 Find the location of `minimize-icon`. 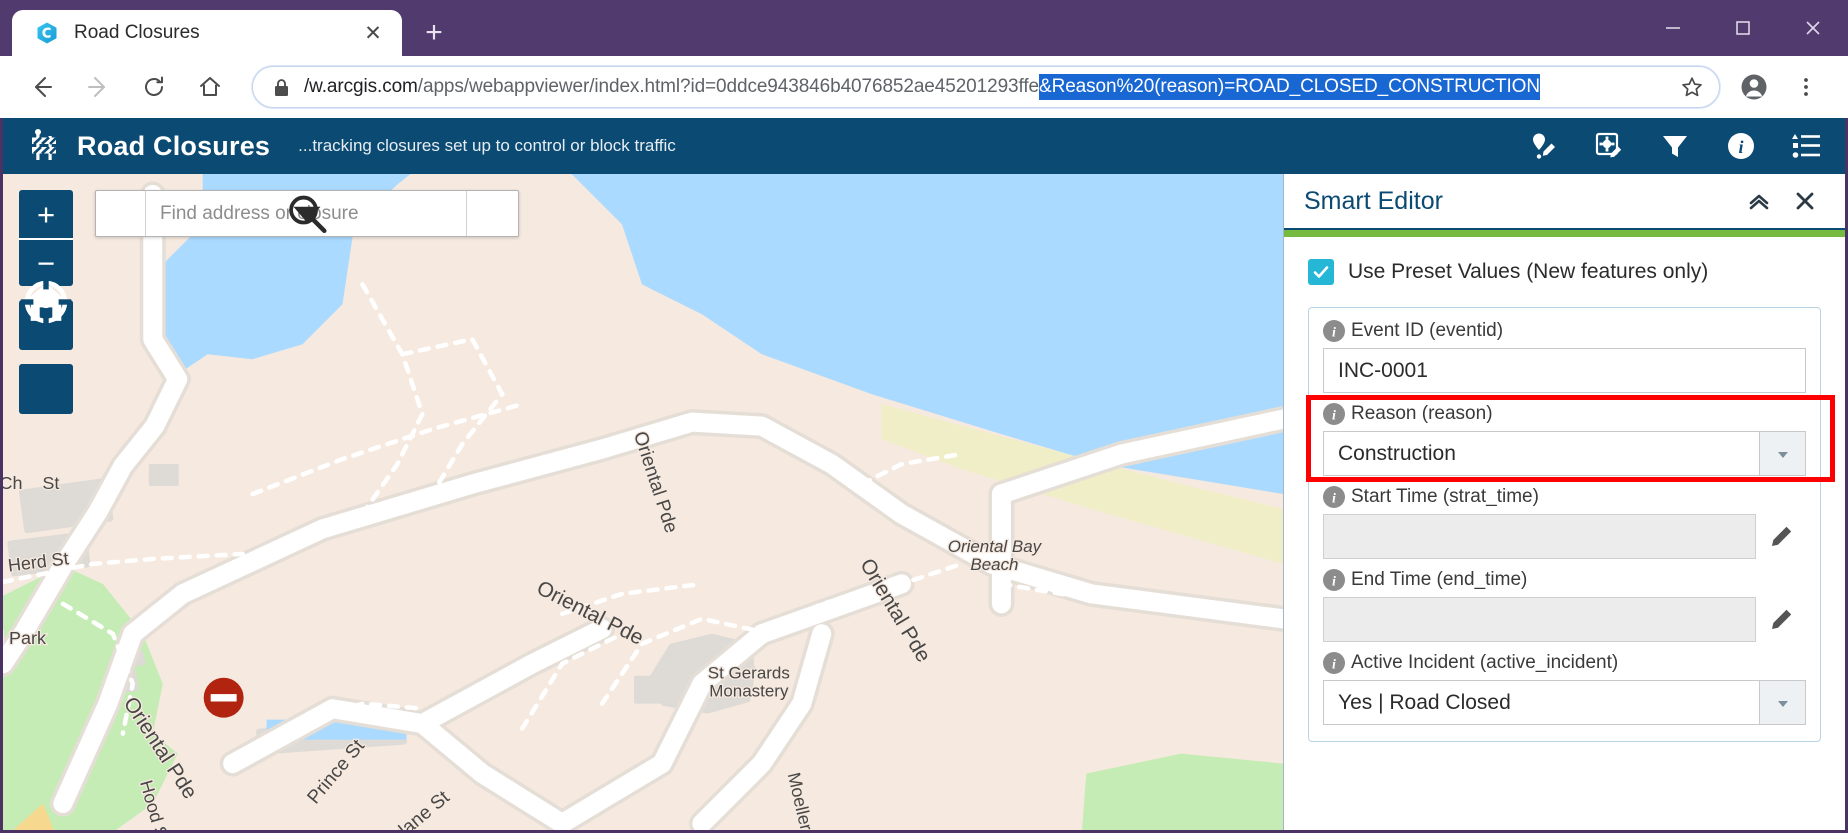

minimize-icon is located at coordinates (1673, 28).